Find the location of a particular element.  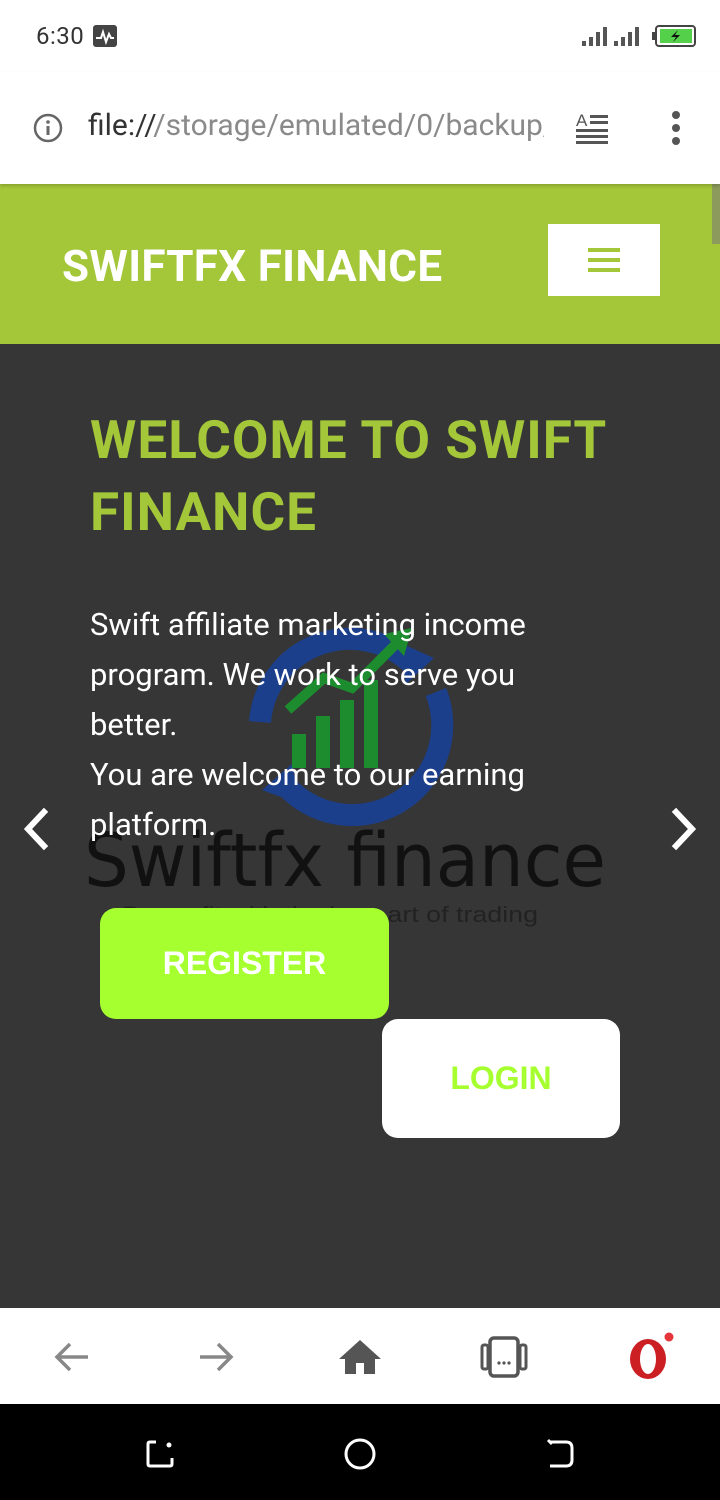

opera-menu-icon is located at coordinates (649, 1357).